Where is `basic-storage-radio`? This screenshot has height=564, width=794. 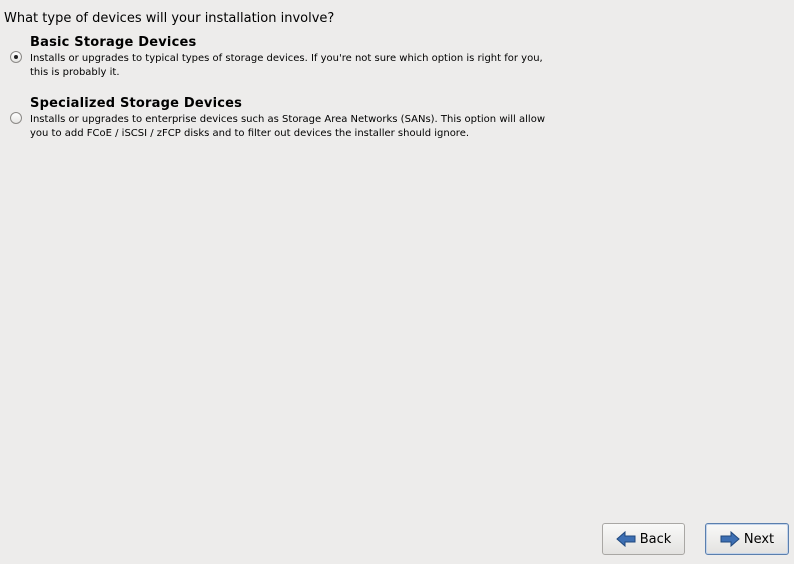
basic-storage-radio is located at coordinates (16, 57).